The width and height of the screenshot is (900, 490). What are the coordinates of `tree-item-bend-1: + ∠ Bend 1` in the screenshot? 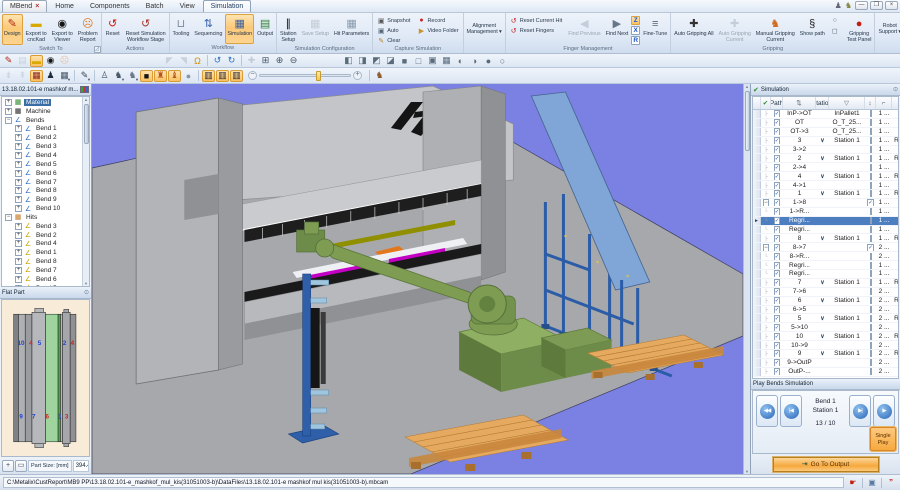 It's located at (45, 252).